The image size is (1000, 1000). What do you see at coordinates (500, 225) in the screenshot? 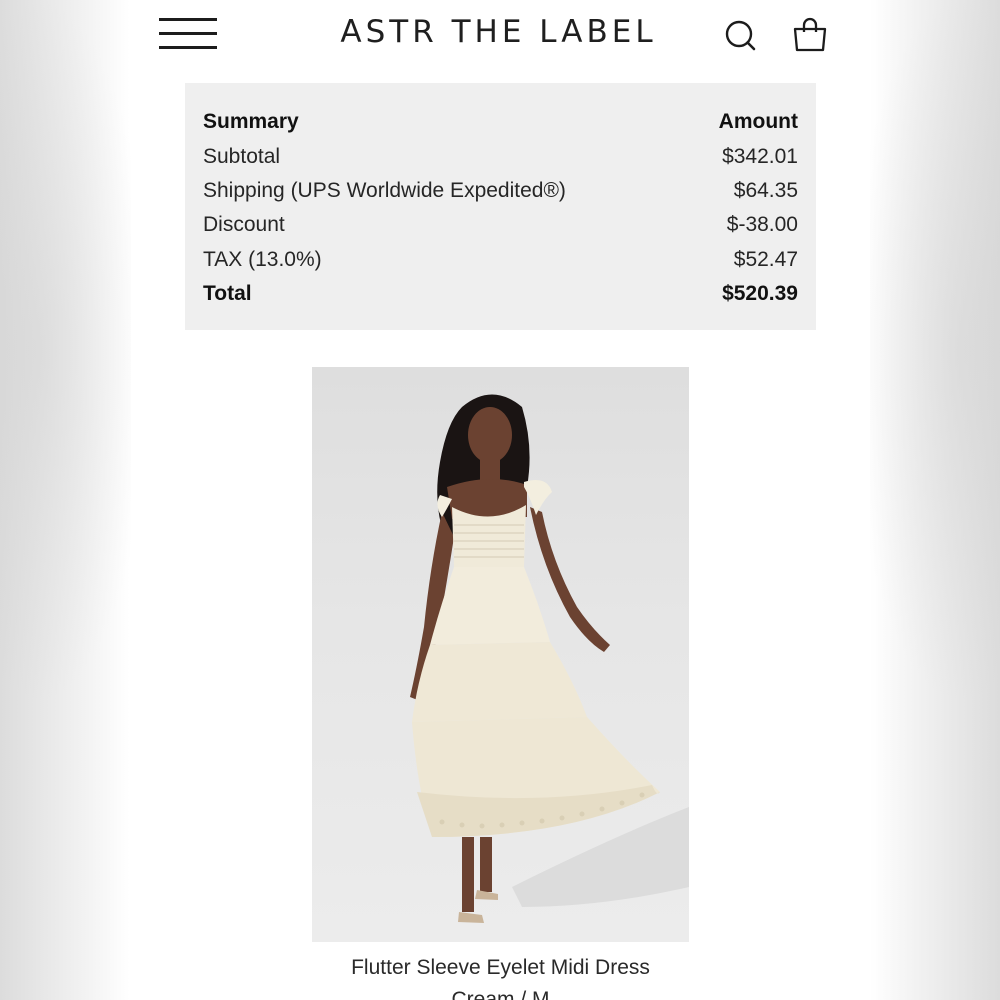
I see `summary-row-discount: Discount $-38.00` at bounding box center [500, 225].